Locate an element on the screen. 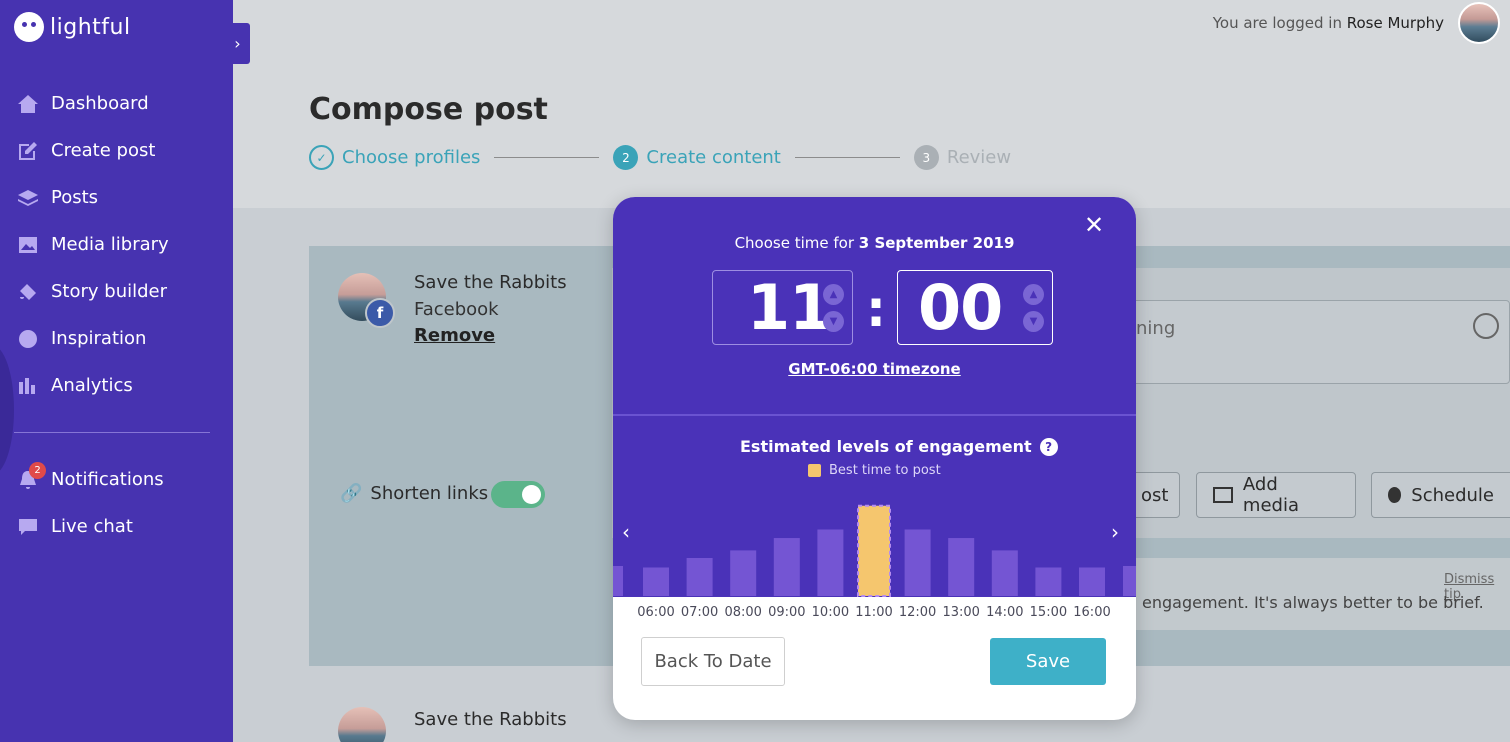 The height and width of the screenshot is (742, 1510). shorten-links-label: Shorten links is located at coordinates (429, 493).